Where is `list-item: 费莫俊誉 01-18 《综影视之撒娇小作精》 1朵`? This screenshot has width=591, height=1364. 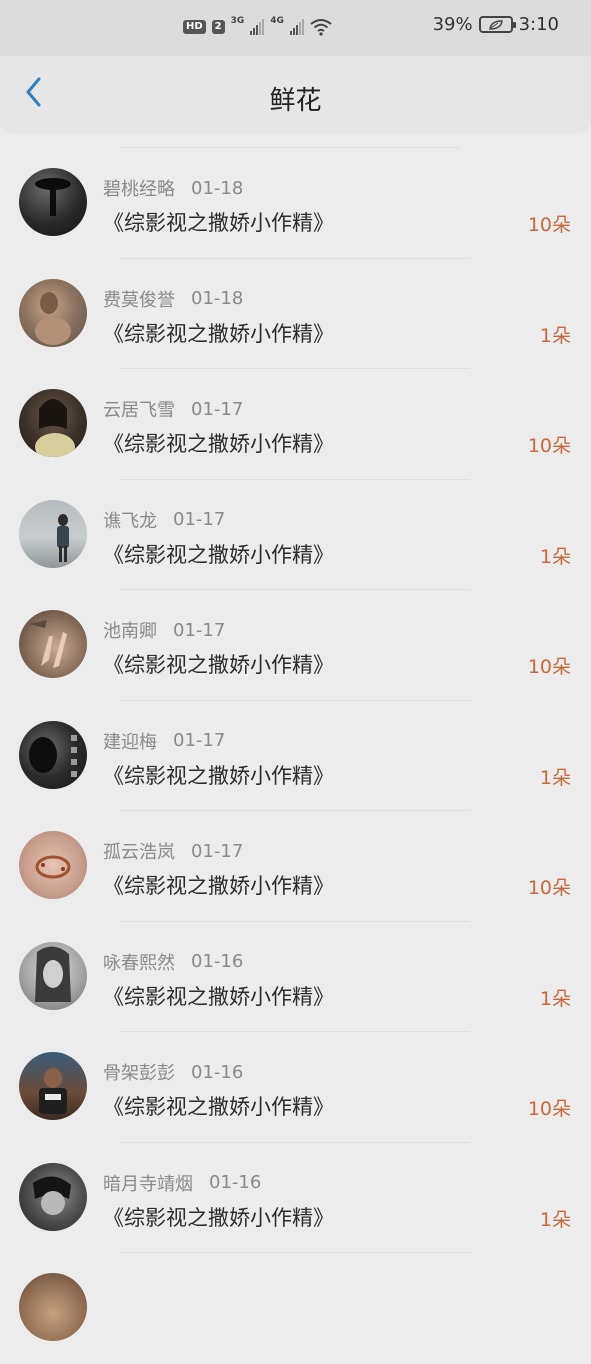
list-item: 费莫俊誉 01-18 《综影视之撒娇小作精》 1朵 is located at coordinates (295, 314).